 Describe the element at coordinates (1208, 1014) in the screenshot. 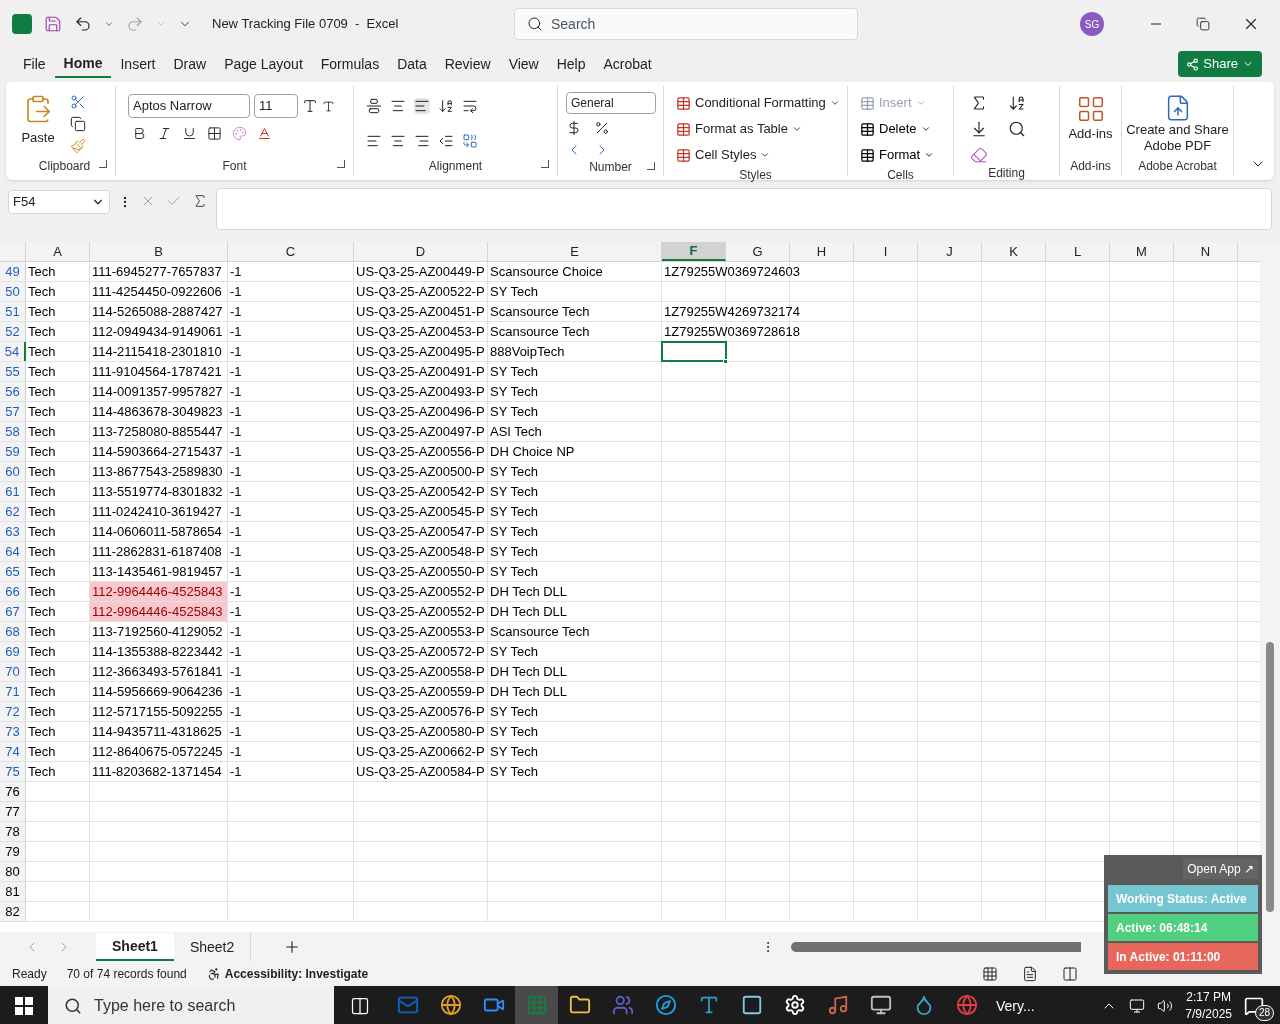

I see `clock-date: 7/9/2025` at that location.